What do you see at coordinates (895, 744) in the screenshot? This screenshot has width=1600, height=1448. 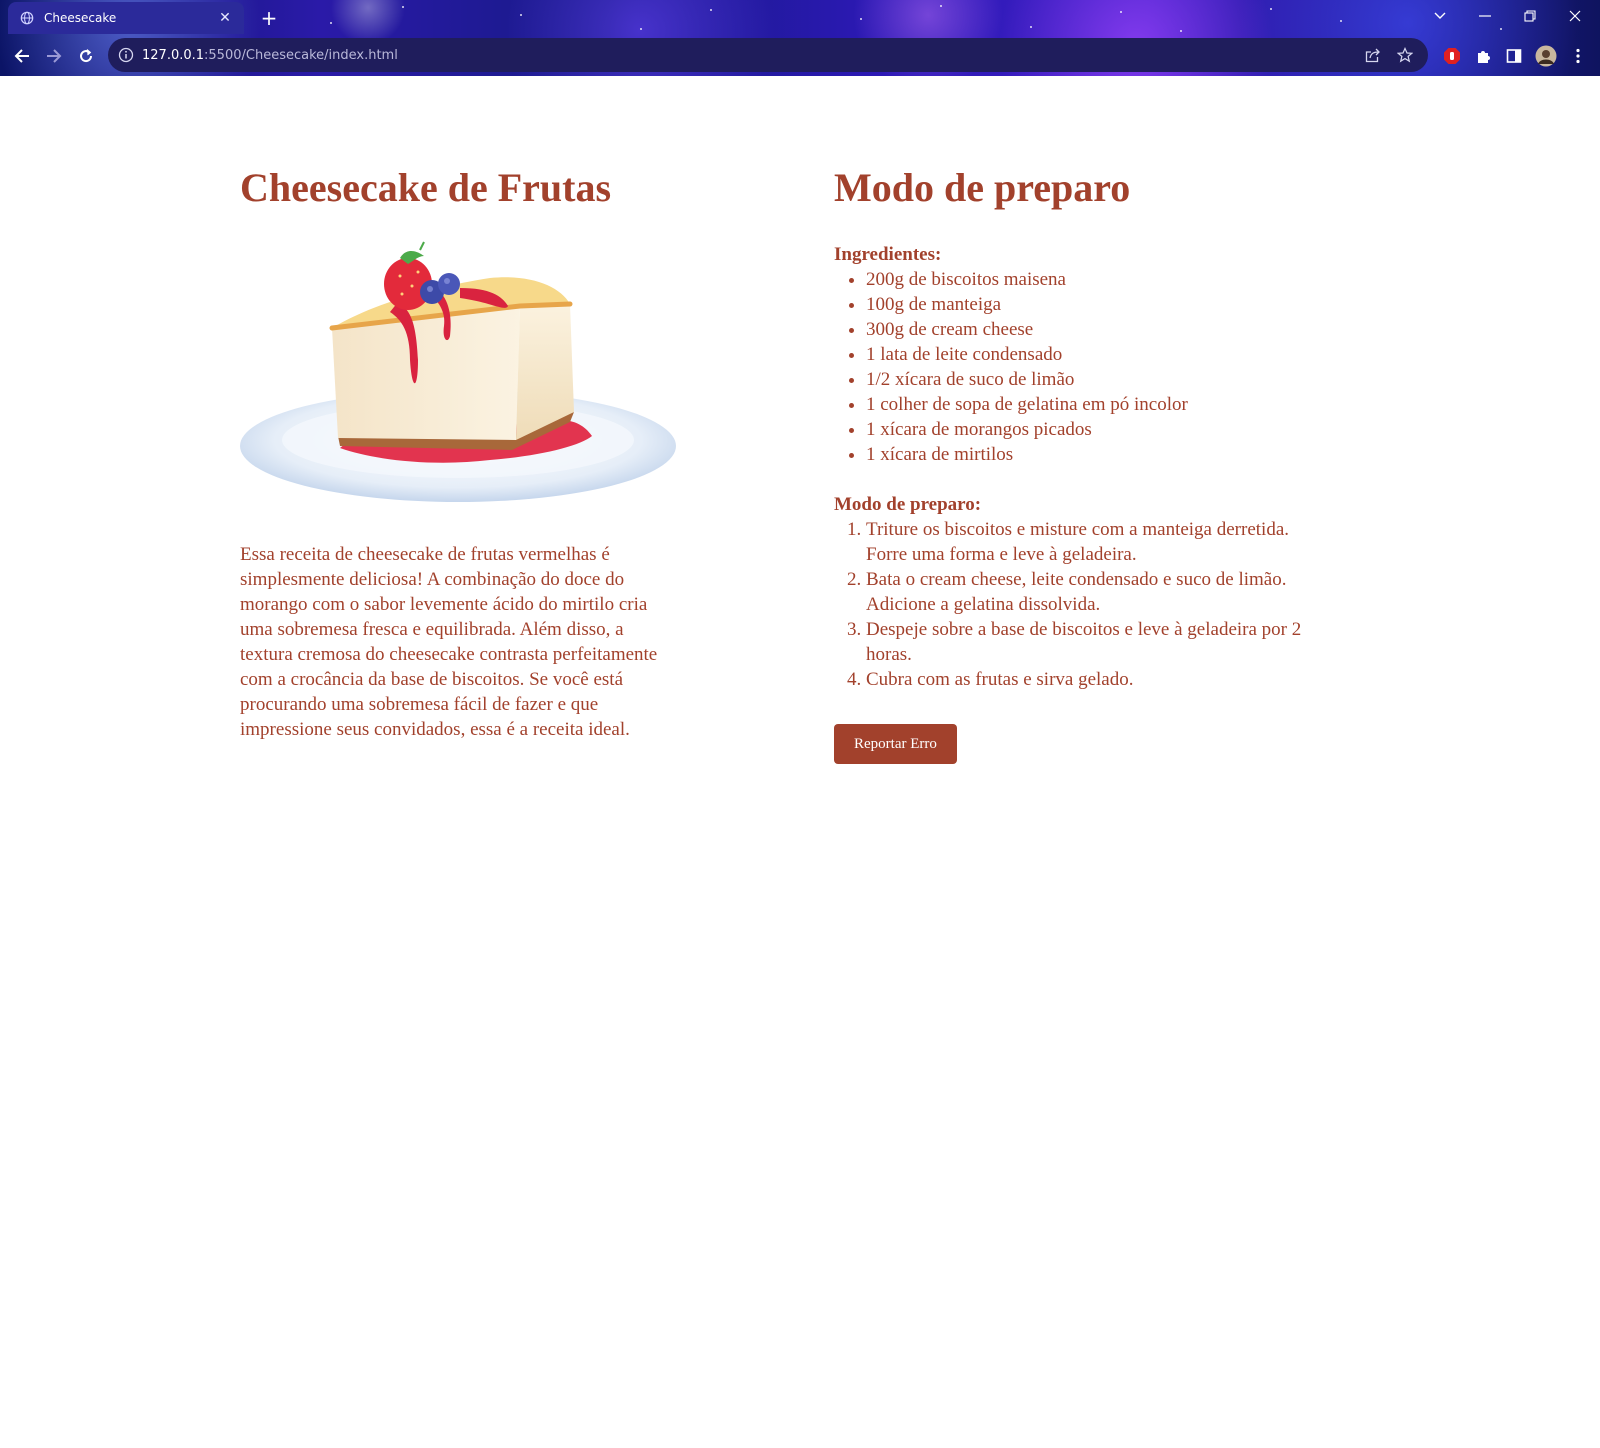 I see `report-error-button: Reportar Erro` at bounding box center [895, 744].